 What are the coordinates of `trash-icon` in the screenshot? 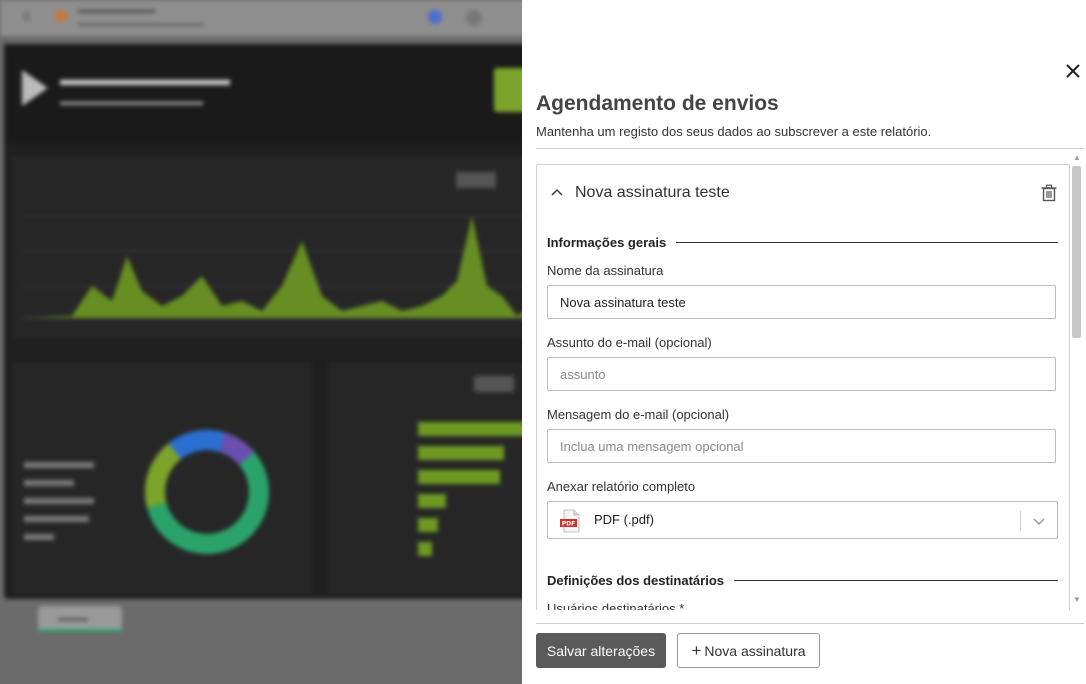 It's located at (1049, 193).